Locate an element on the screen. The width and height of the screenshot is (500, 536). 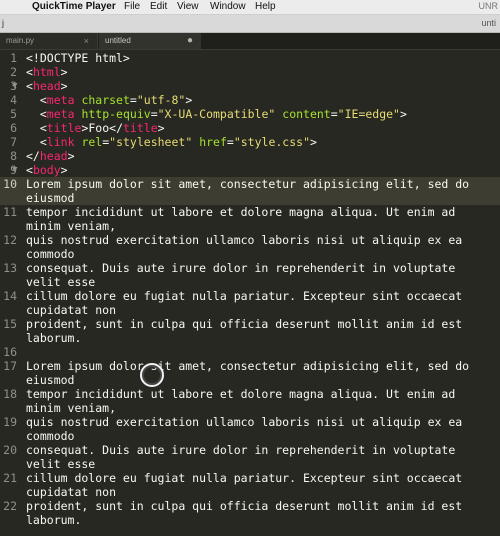
tag-head: head is located at coordinates (46, 86).